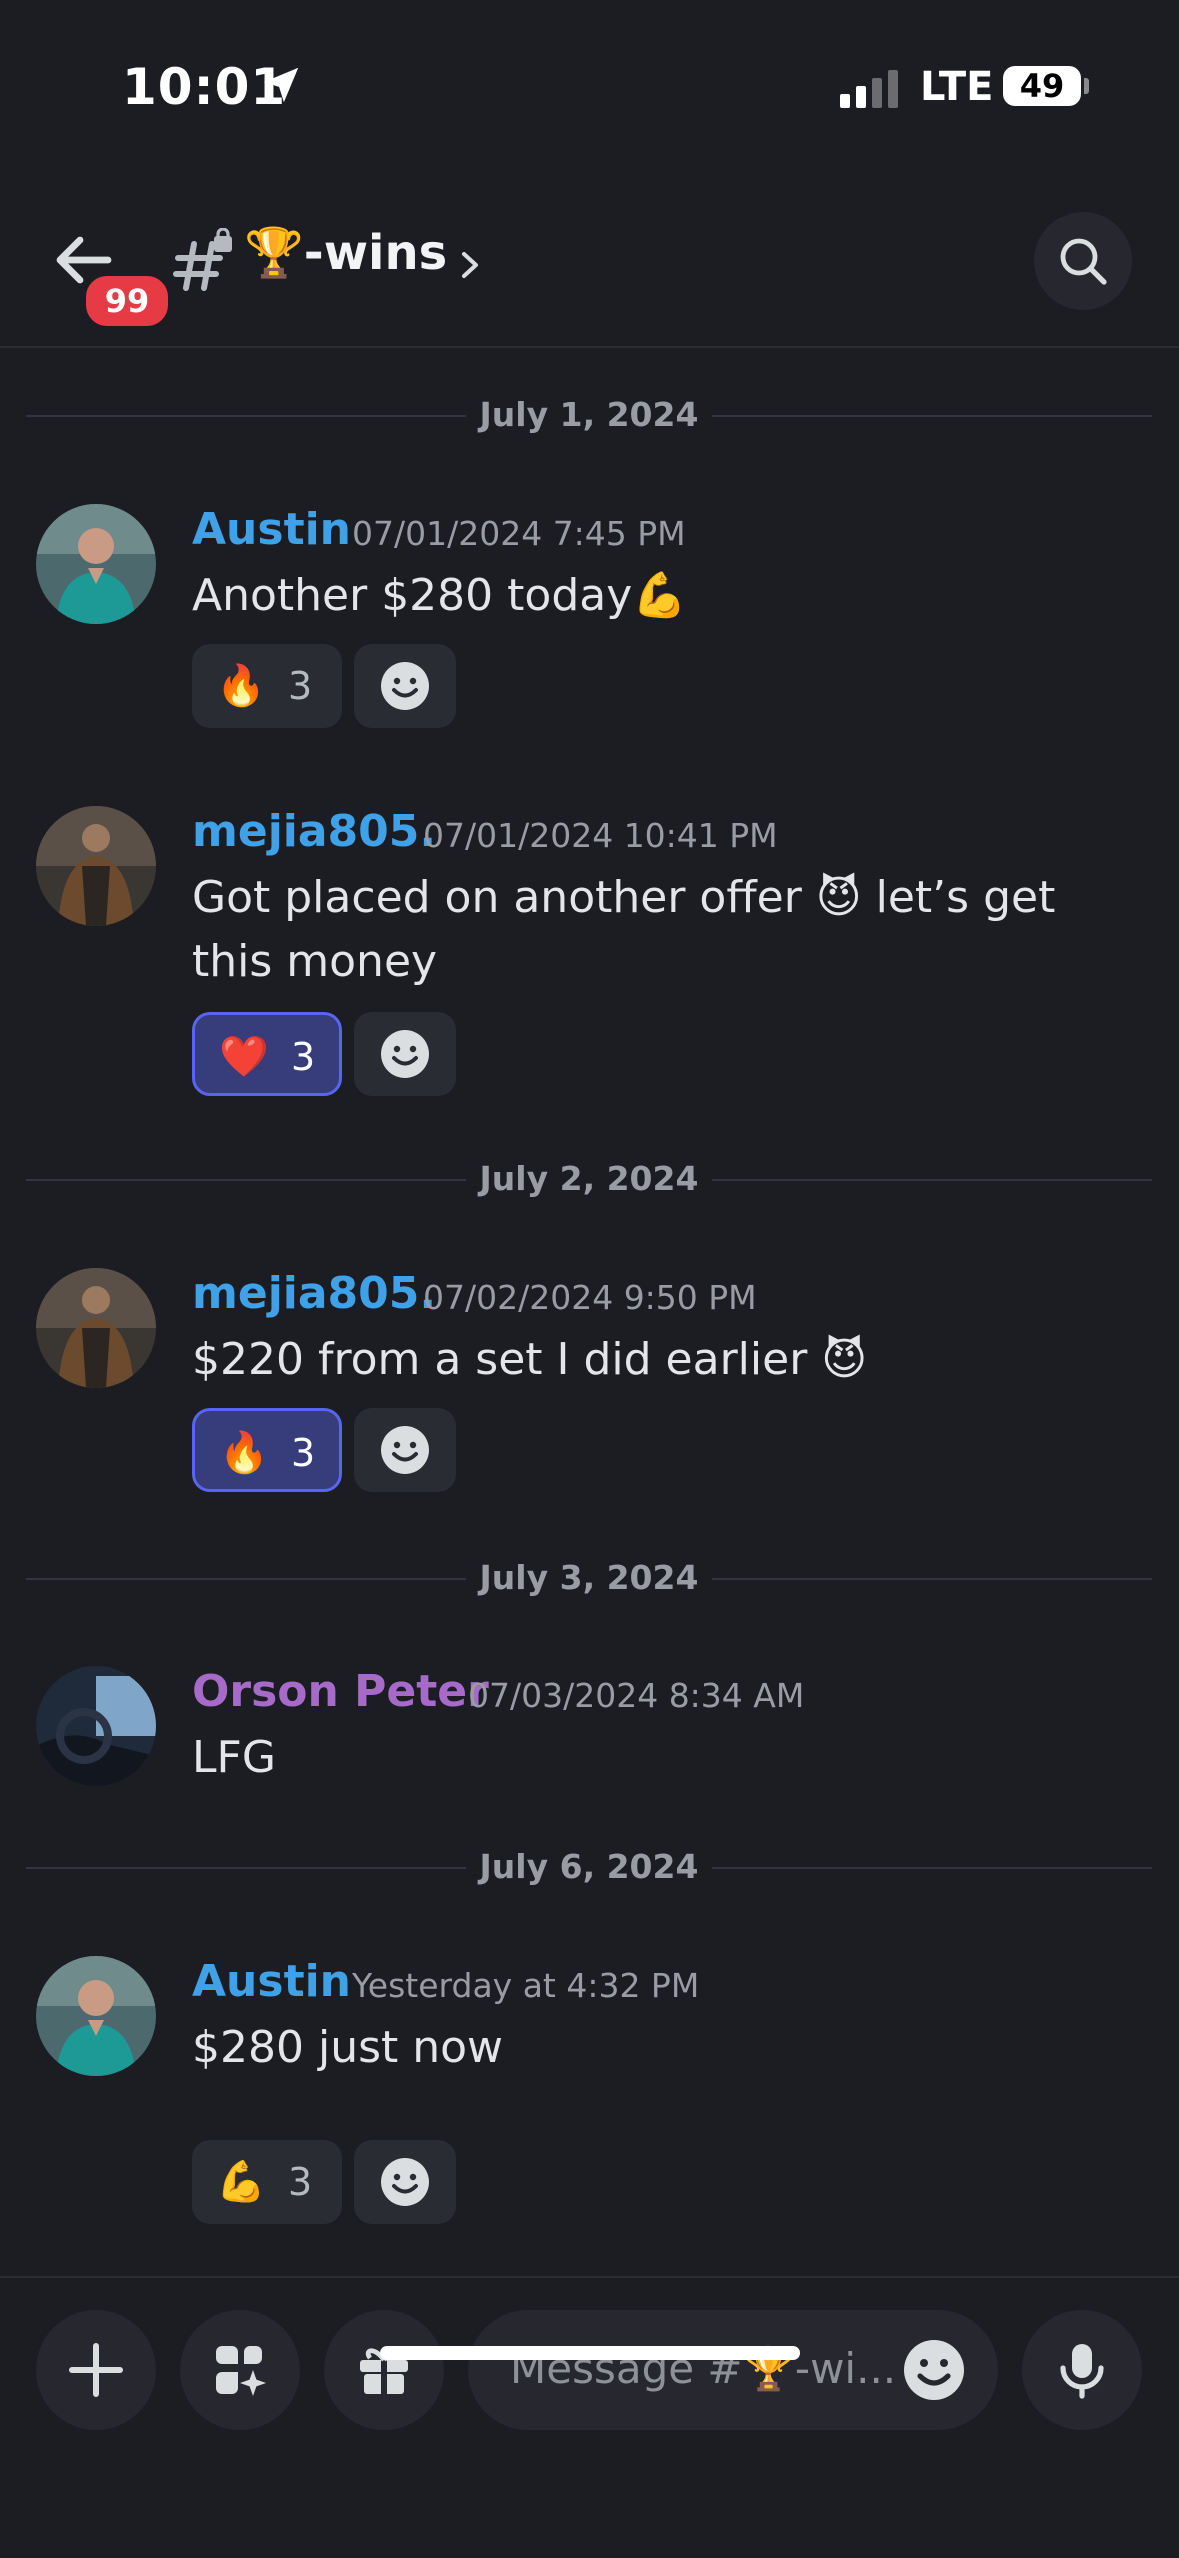 The height and width of the screenshot is (2558, 1179). I want to click on date-divider-label: July 3, 2024, so click(589, 1577).